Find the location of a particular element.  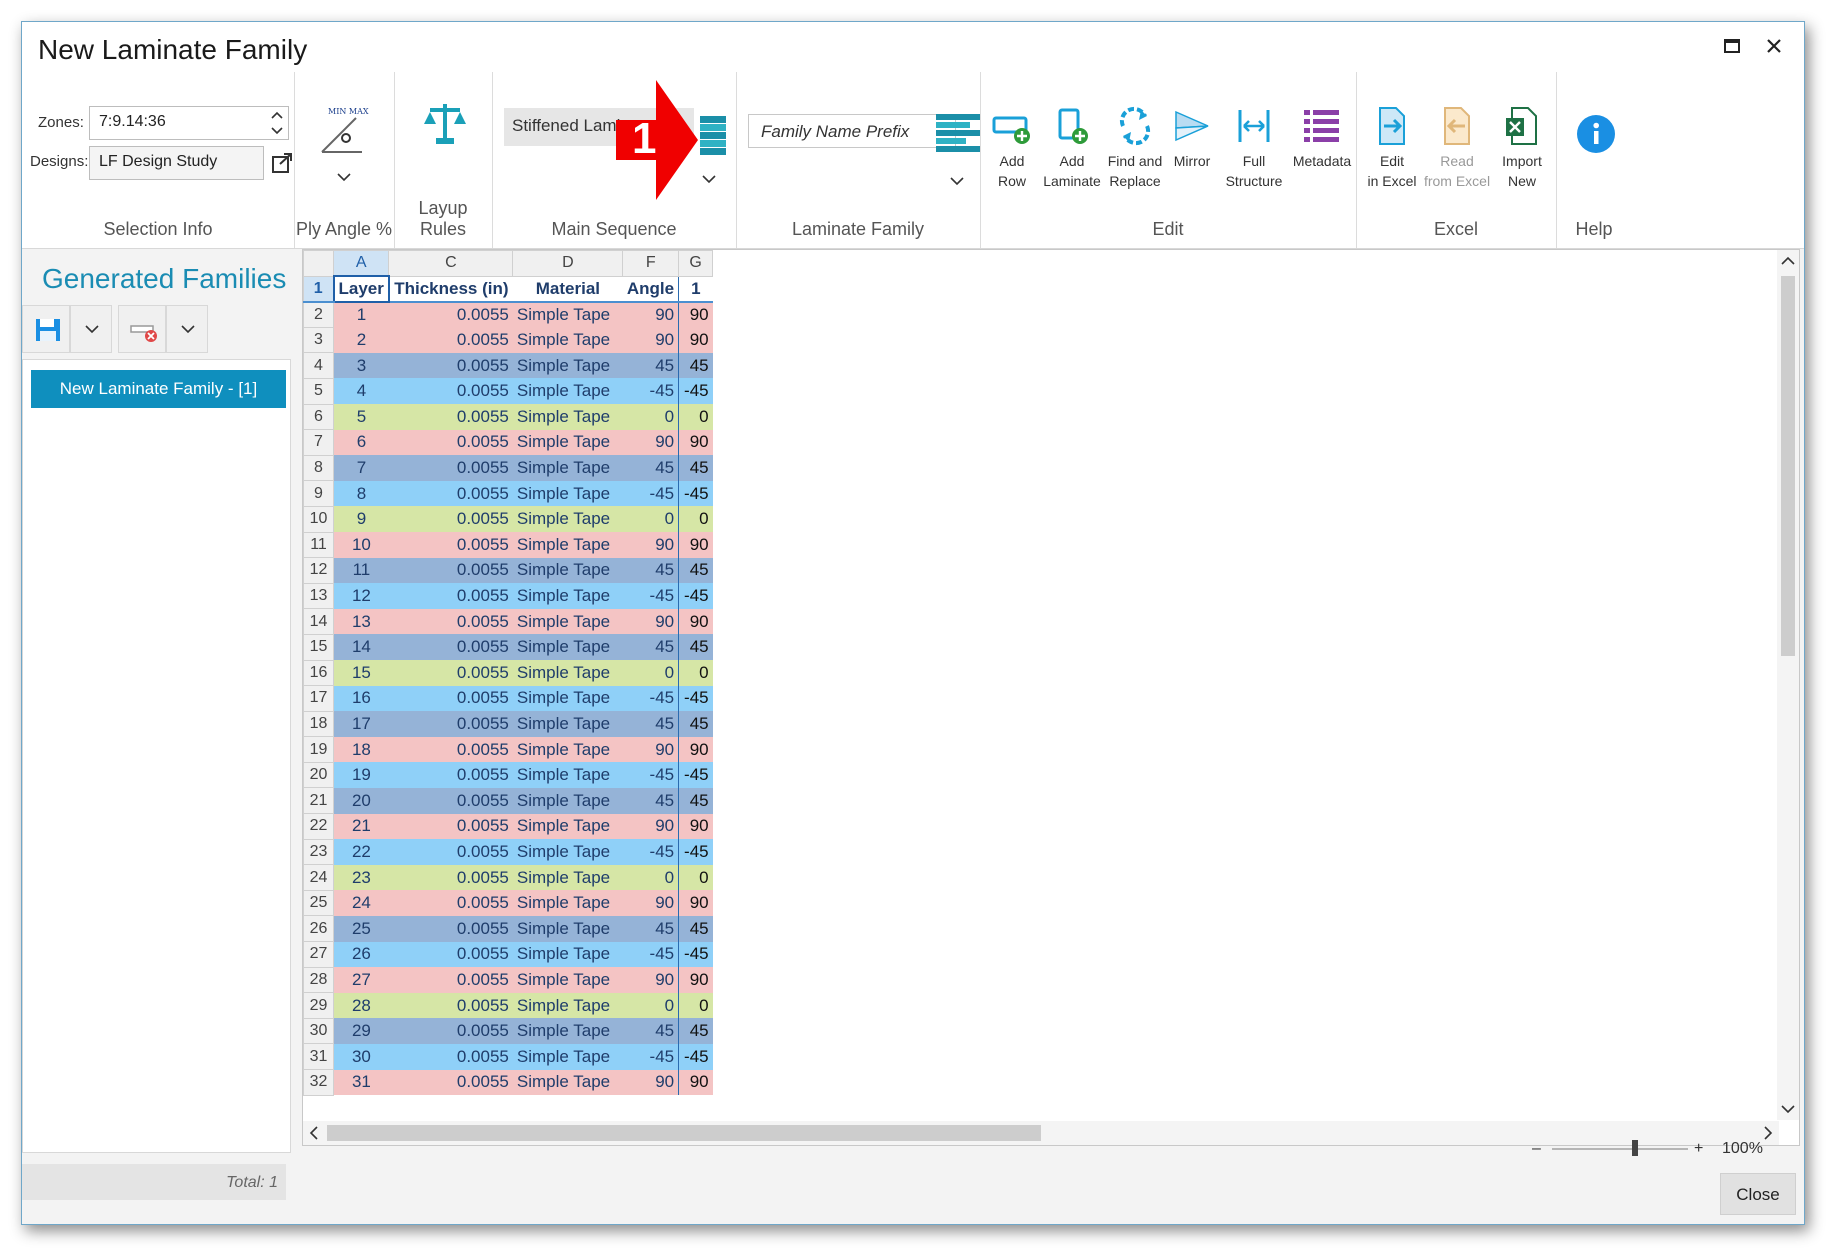

row-number: 21 is located at coordinates (318, 801).